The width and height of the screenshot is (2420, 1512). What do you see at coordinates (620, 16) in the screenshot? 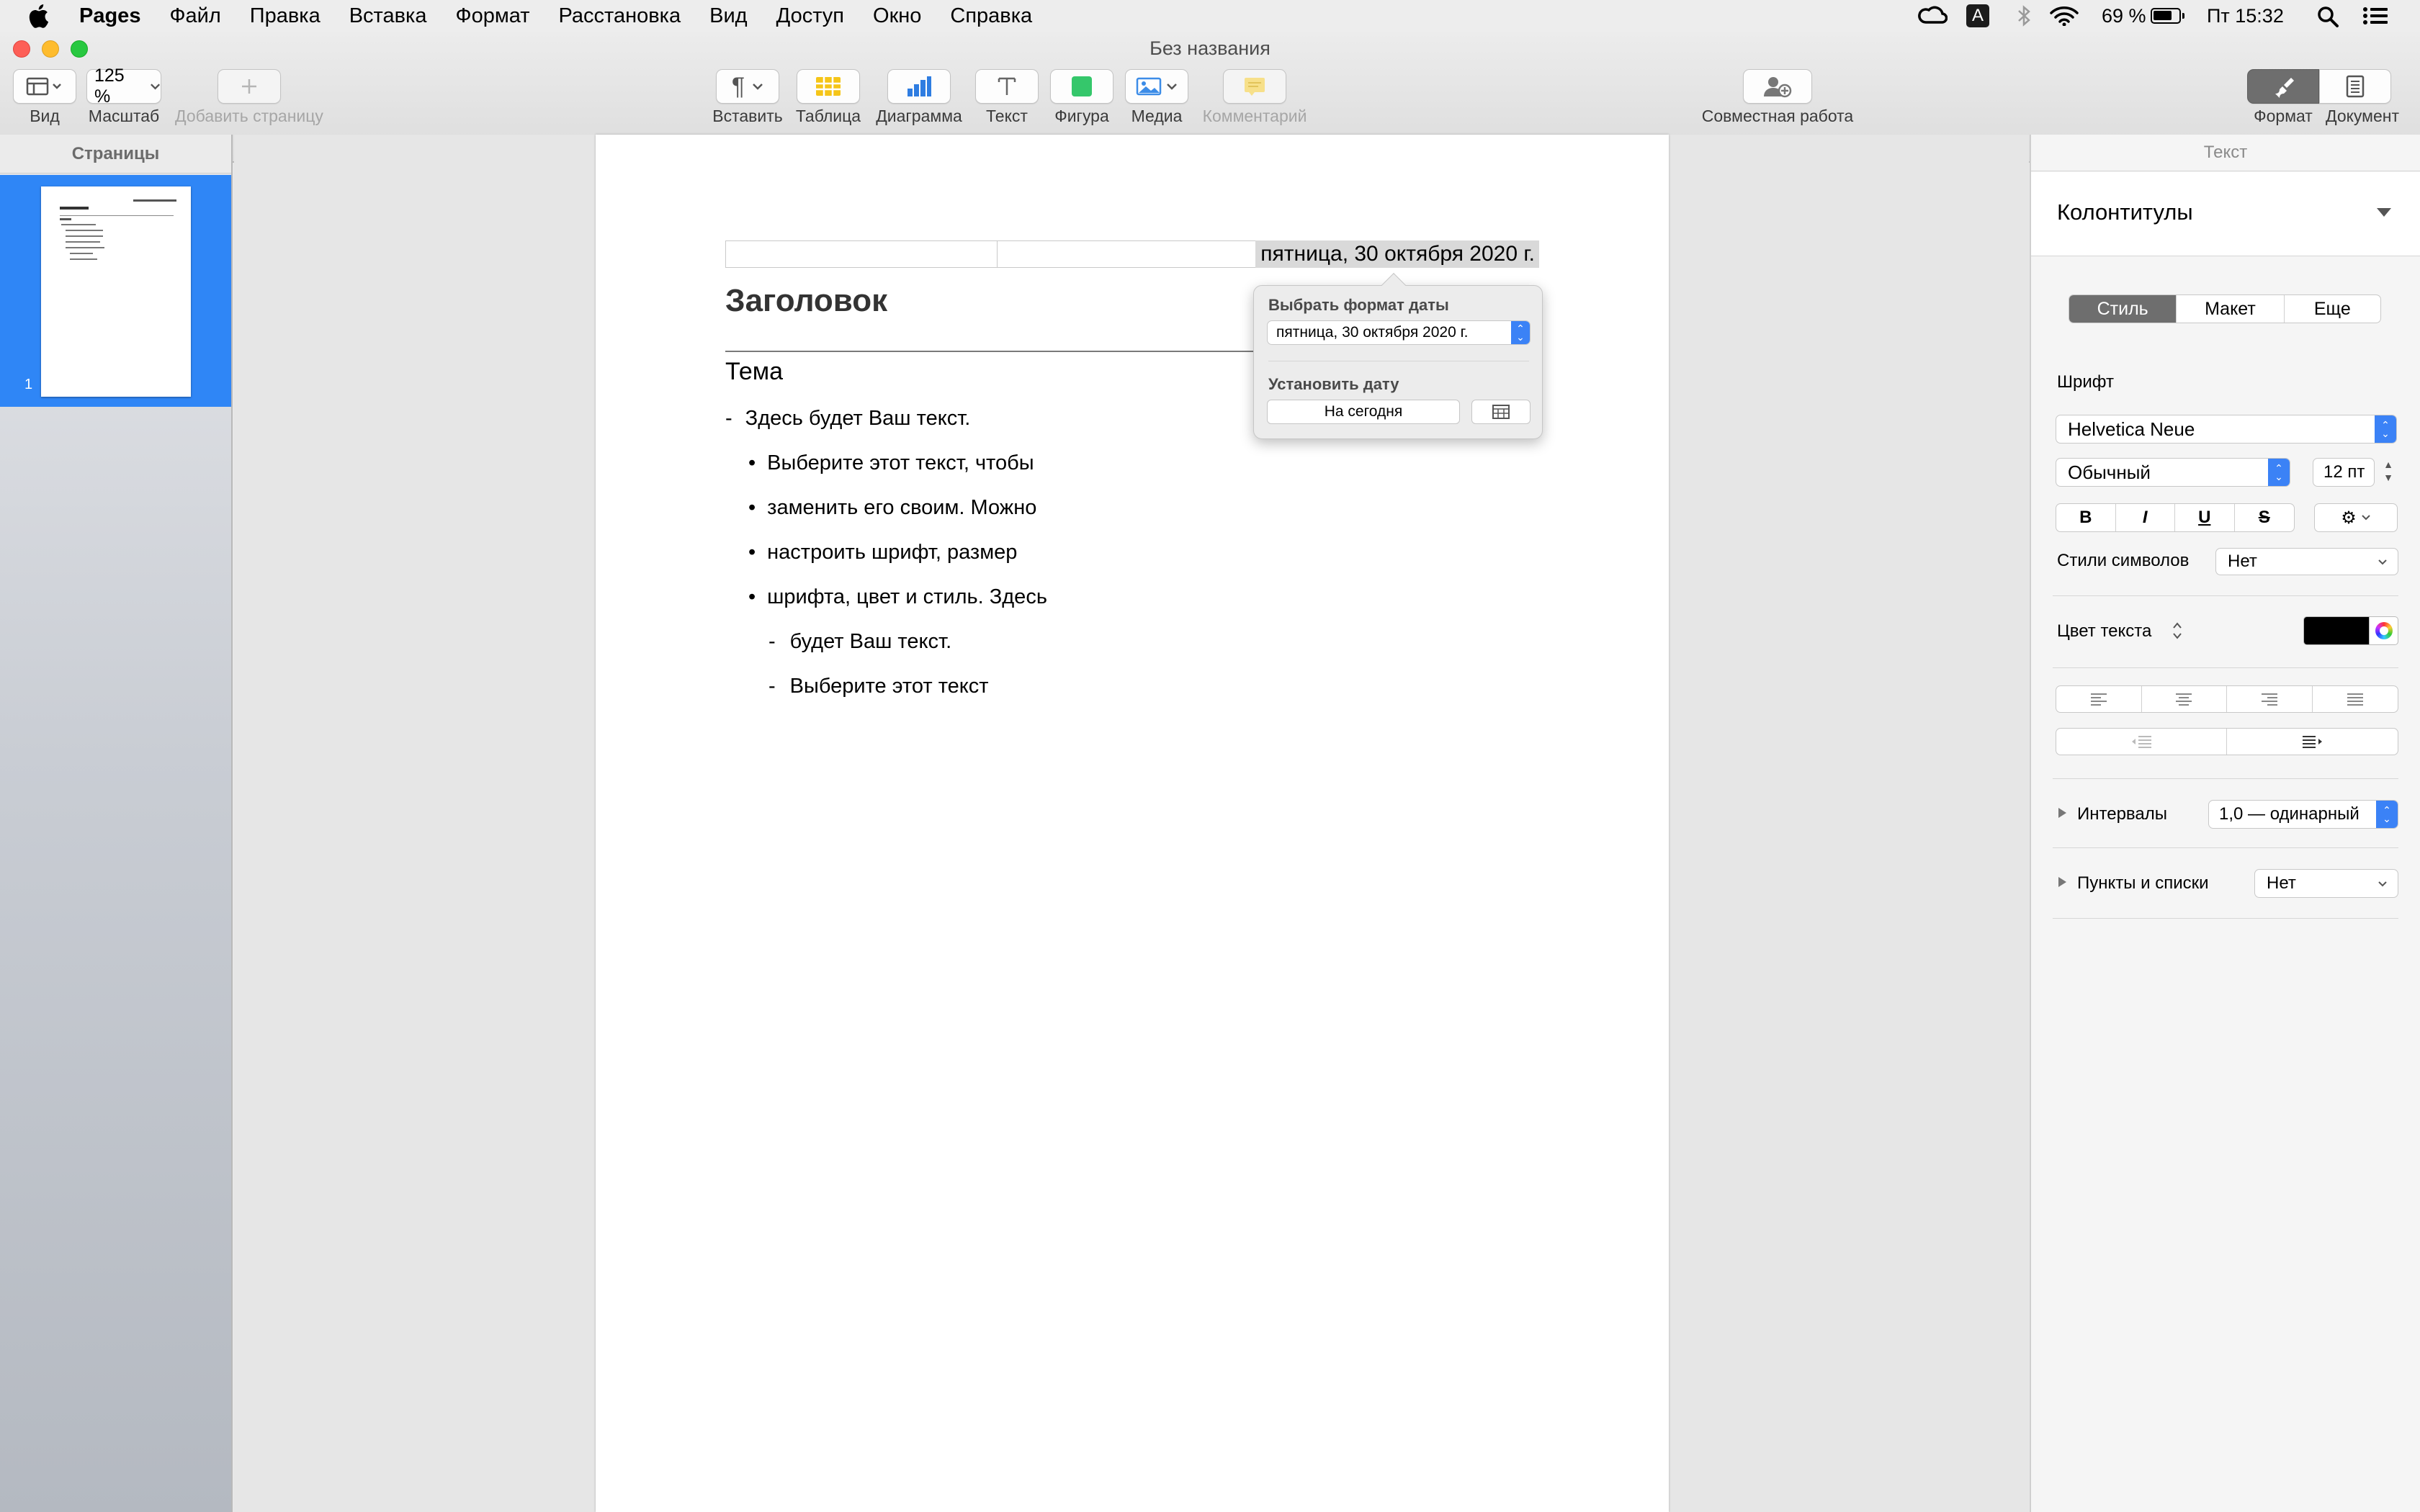
I see `menu-arrange: Расстановка` at bounding box center [620, 16].